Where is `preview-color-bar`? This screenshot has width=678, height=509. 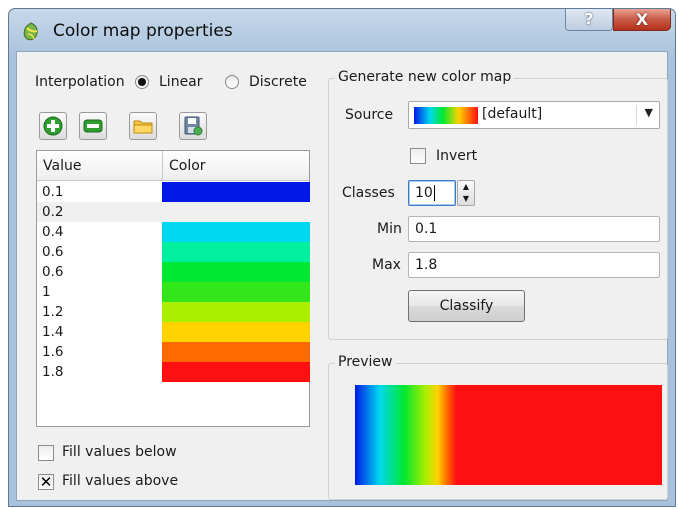
preview-color-bar is located at coordinates (508, 435).